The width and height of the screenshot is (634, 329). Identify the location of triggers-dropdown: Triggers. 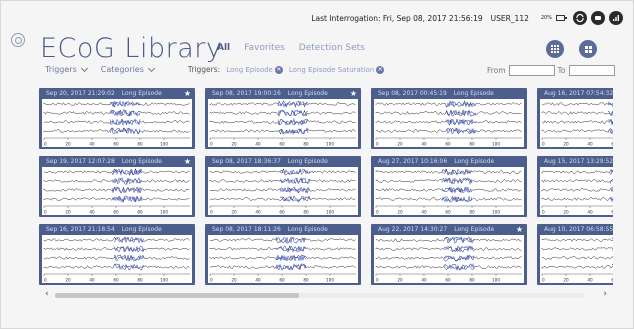
(66, 69).